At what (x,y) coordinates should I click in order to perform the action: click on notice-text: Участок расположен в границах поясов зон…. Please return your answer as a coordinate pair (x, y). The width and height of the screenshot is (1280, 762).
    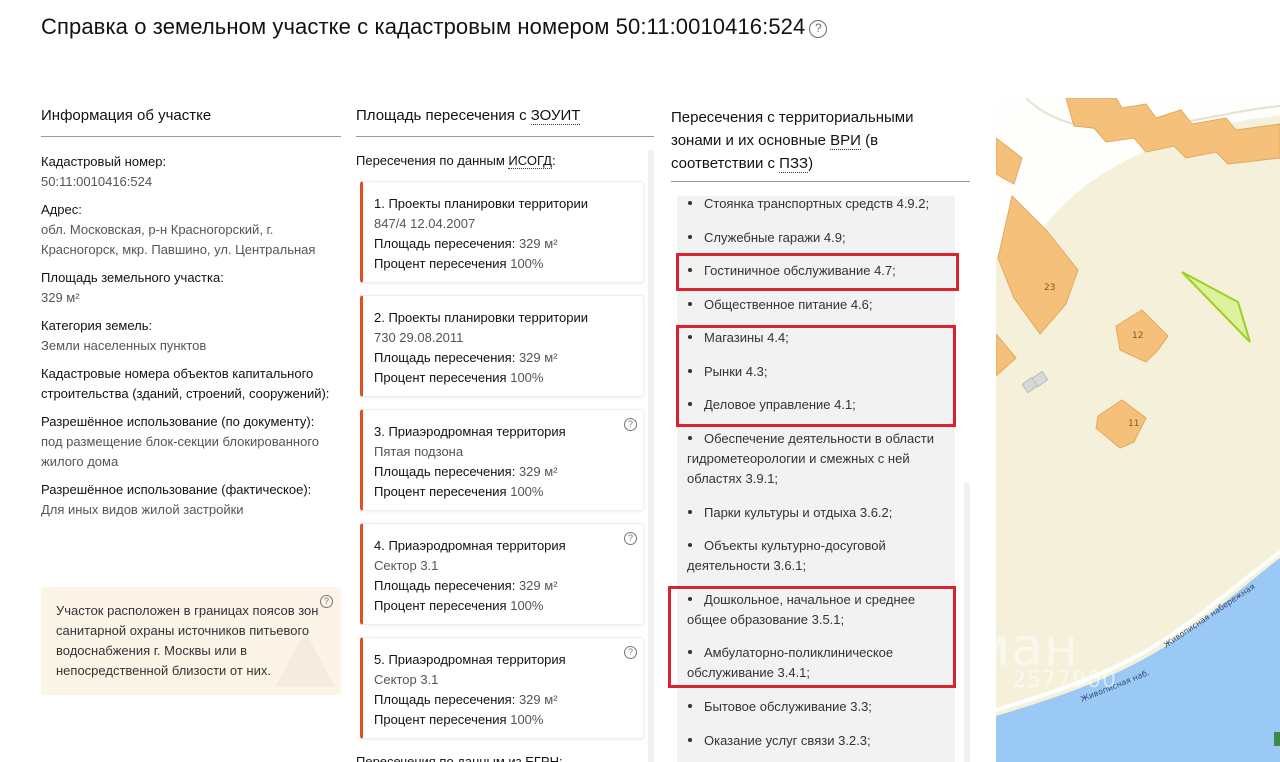
    Looking at the image, I should click on (187, 640).